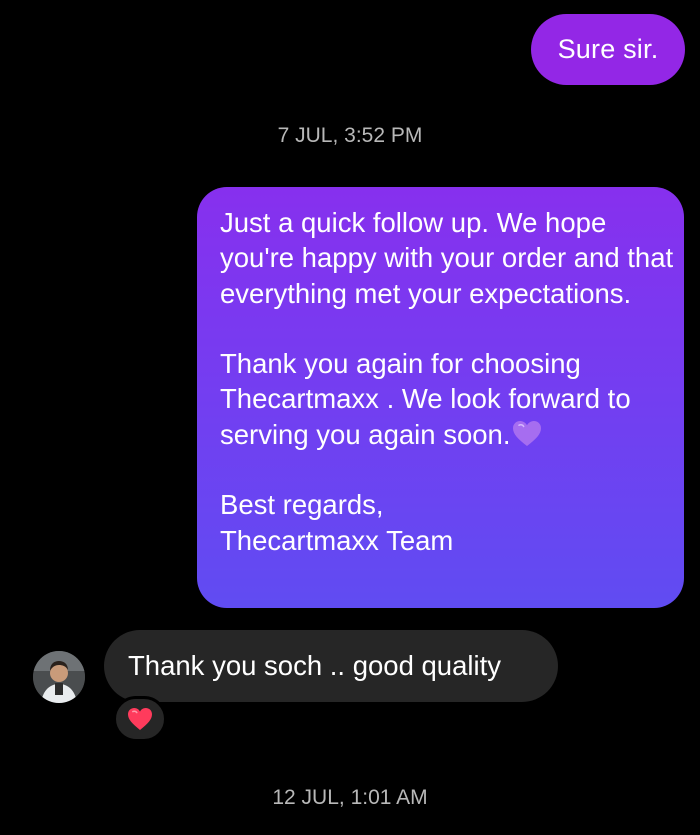 This screenshot has width=700, height=835. I want to click on avatar, so click(59, 677).